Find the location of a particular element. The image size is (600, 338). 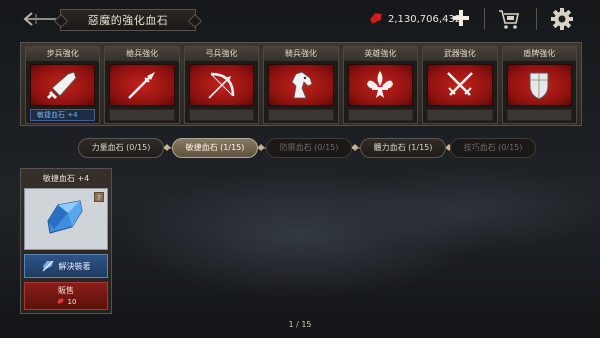

gear-icon is located at coordinates (562, 19).